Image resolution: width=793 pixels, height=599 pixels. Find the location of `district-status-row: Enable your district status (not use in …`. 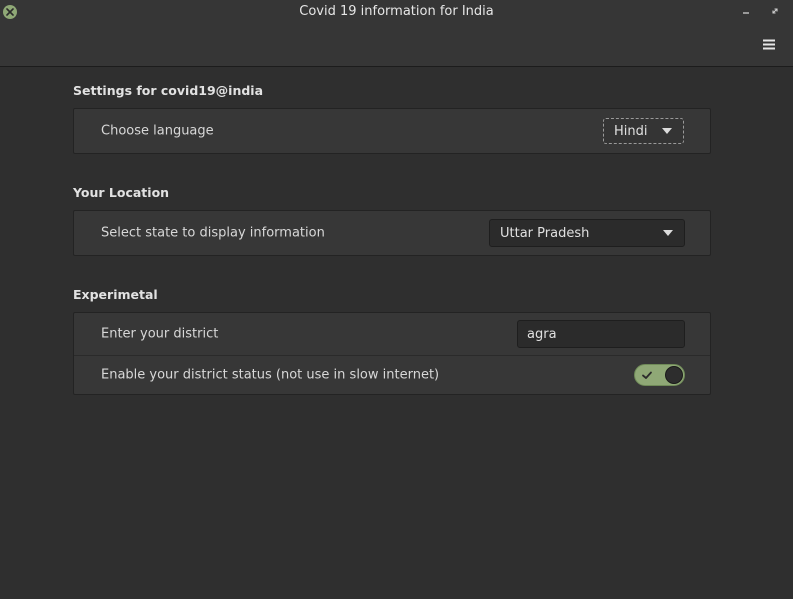

district-status-row: Enable your district status (not use in … is located at coordinates (392, 374).